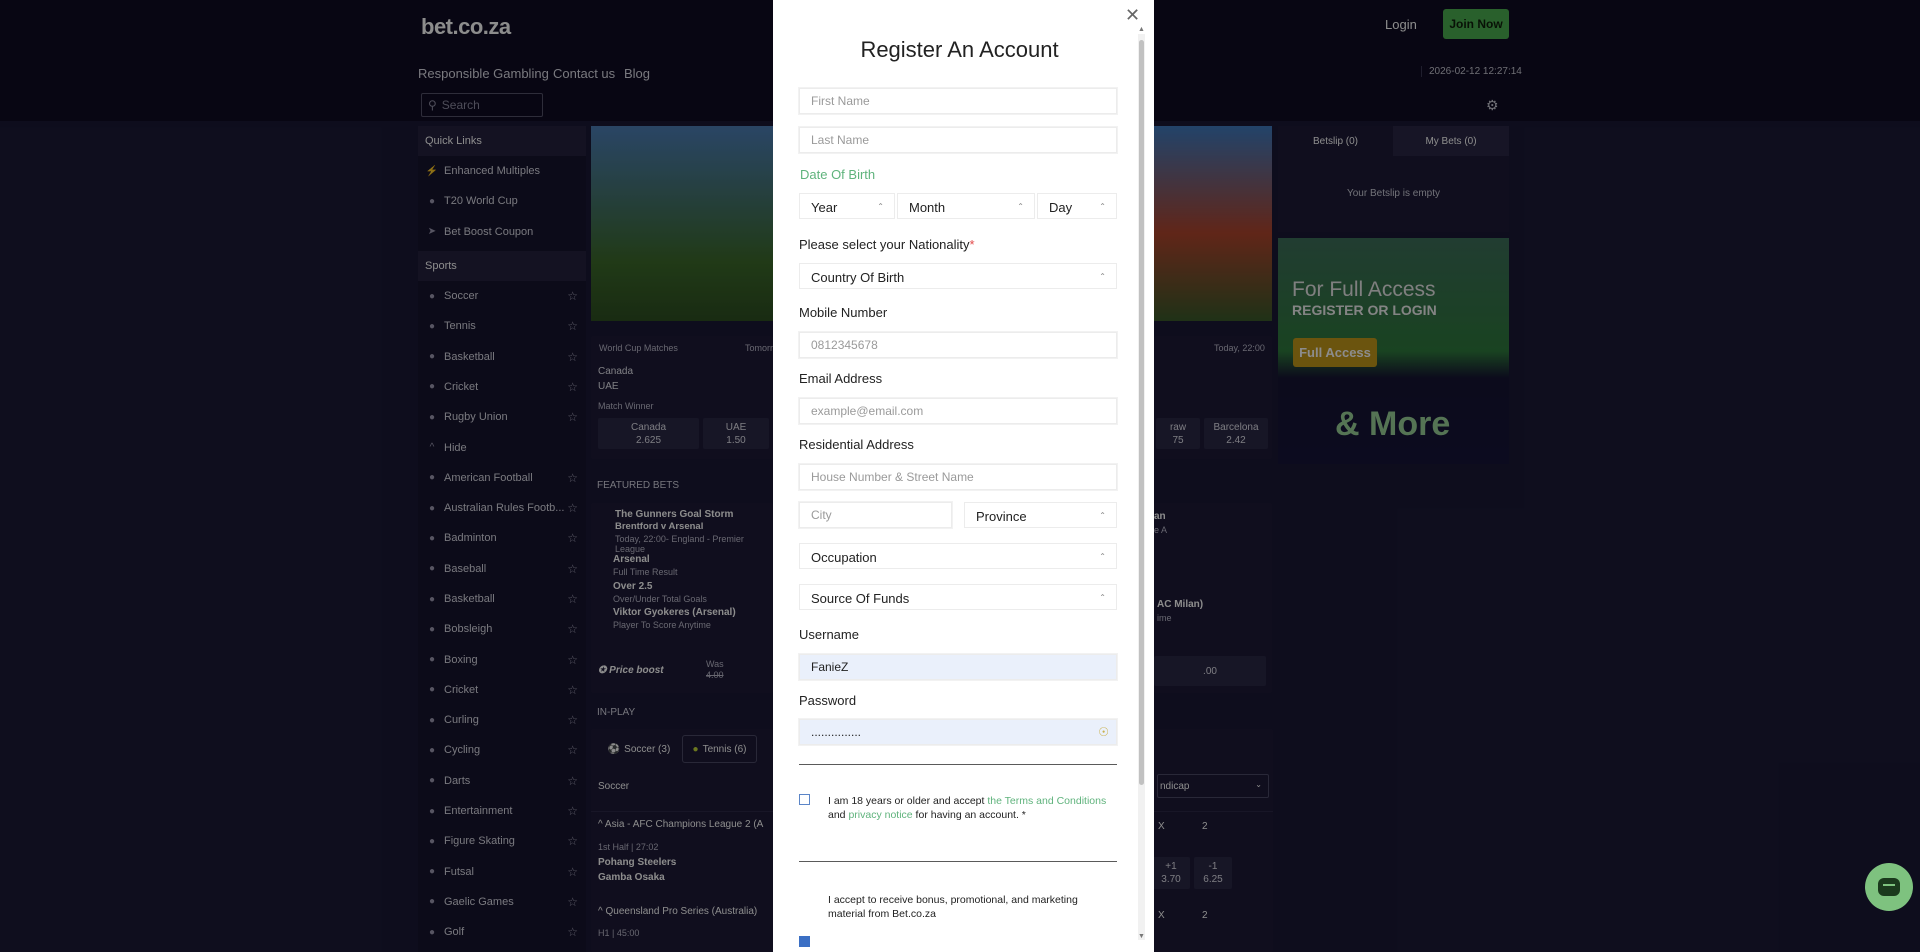  I want to click on dob-label: Date Of Birth, so click(838, 174).